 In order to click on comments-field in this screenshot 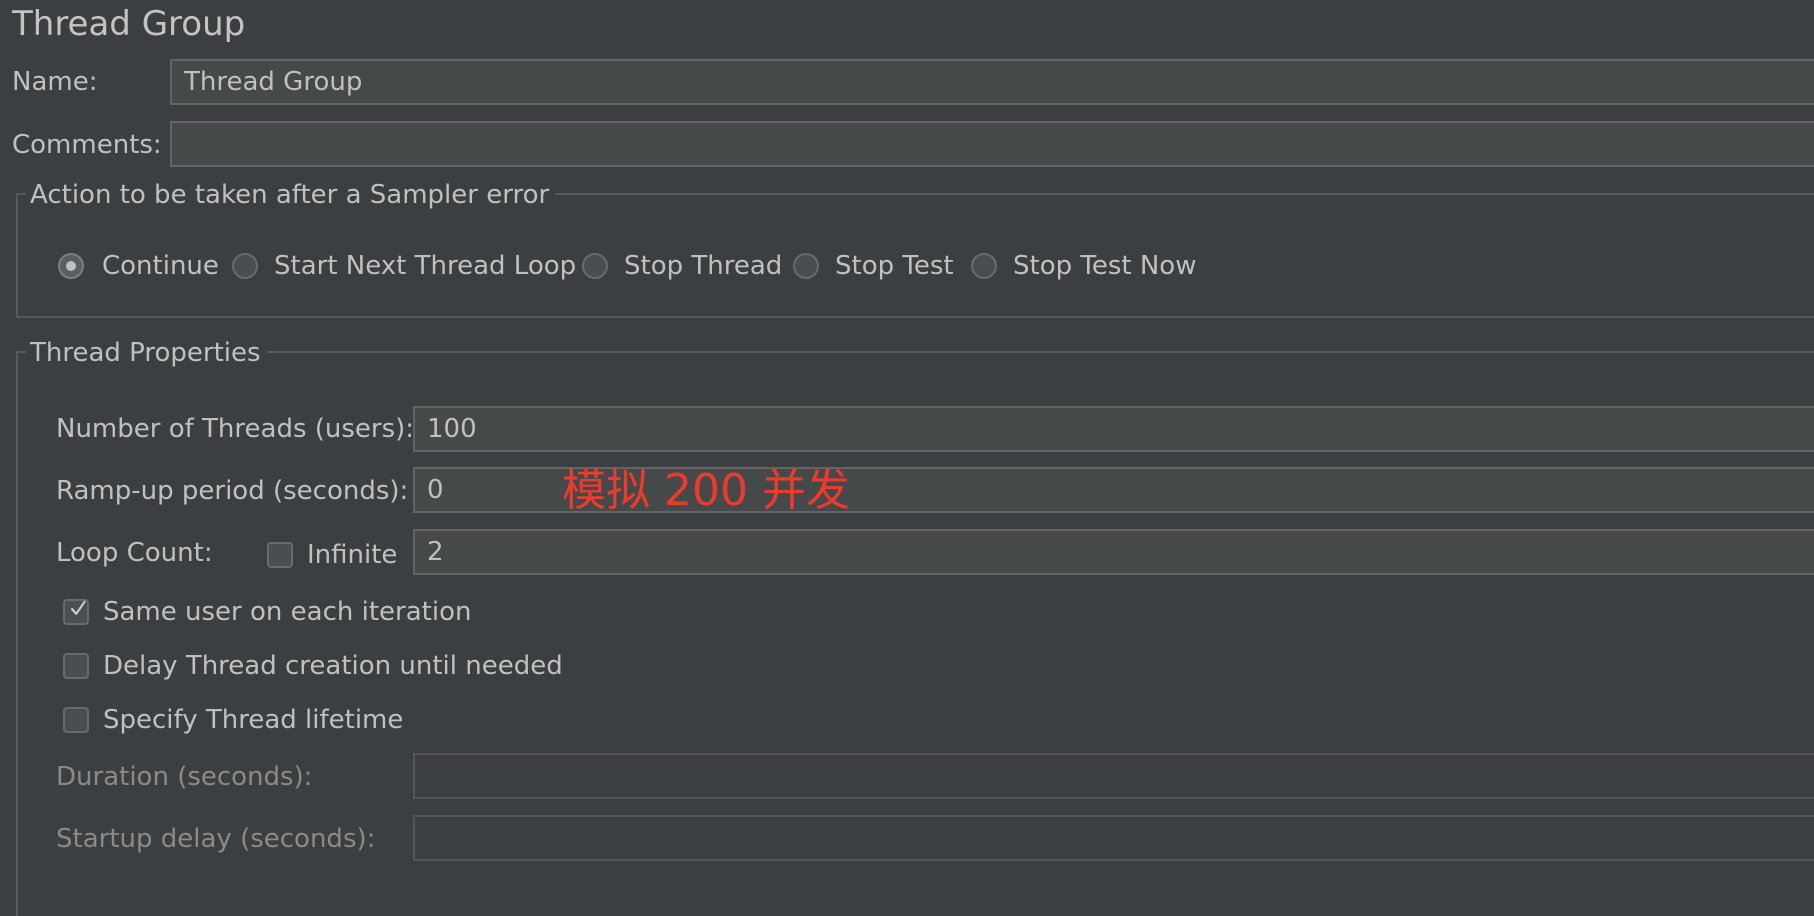, I will do `click(992, 144)`.